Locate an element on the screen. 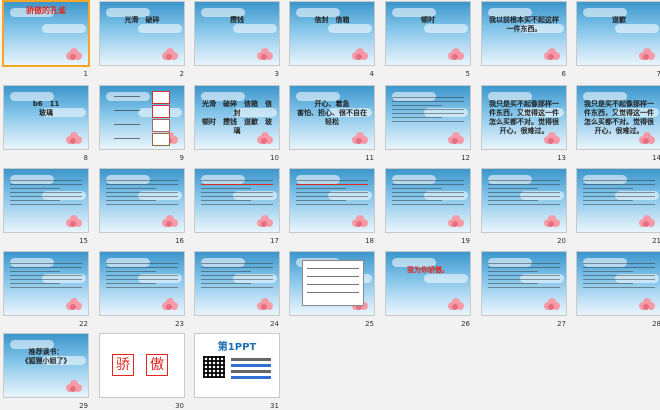  slide-thumbnail: b6 11 玻璃 is located at coordinates (46, 117).